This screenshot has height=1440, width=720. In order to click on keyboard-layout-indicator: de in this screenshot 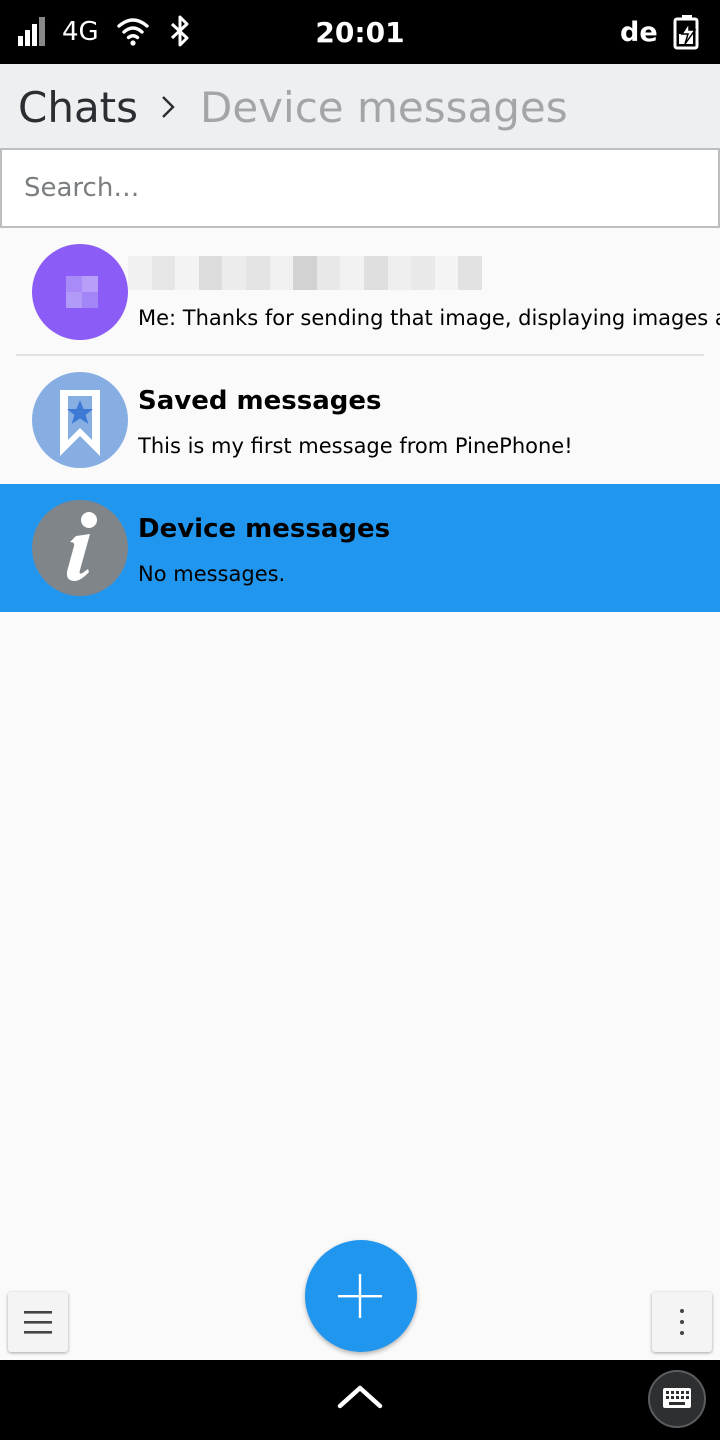, I will do `click(639, 33)`.